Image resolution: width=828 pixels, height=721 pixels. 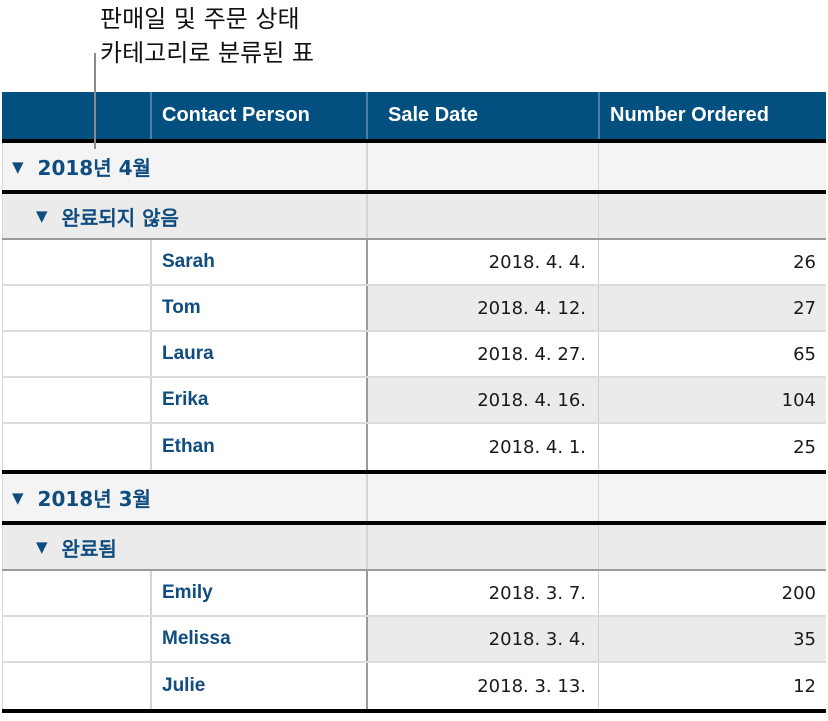 I want to click on header-cell-contact-person: Contact Person, so click(x=258, y=115).